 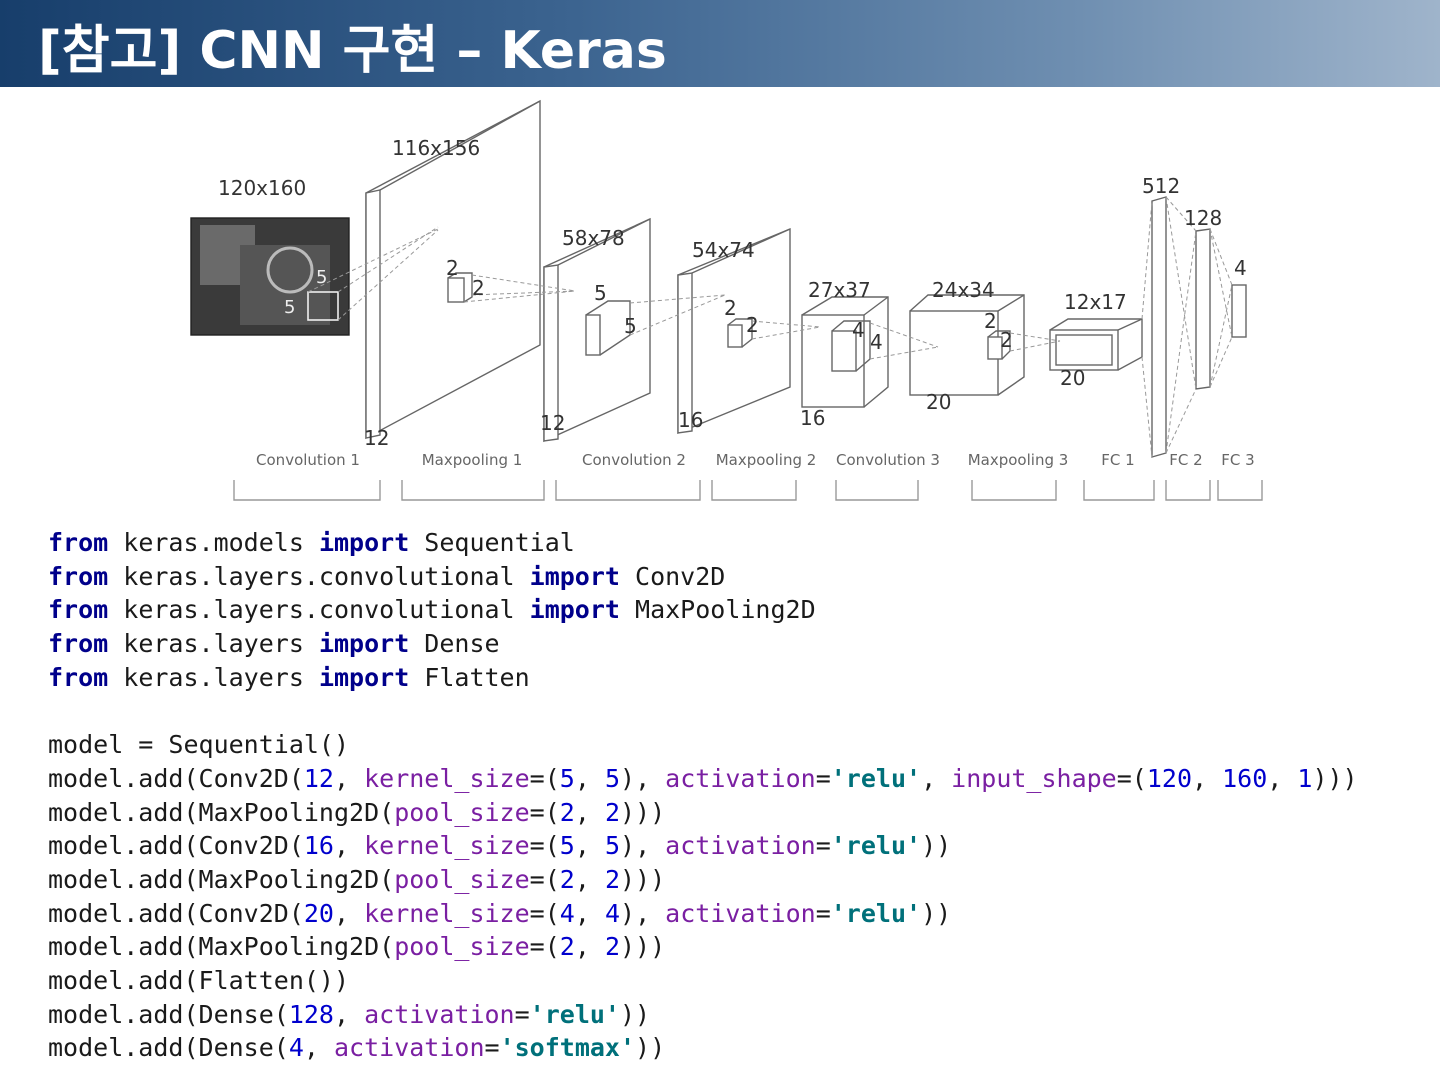 What do you see at coordinates (1185, 460) in the screenshot?
I see `stage-label: FC 2` at bounding box center [1185, 460].